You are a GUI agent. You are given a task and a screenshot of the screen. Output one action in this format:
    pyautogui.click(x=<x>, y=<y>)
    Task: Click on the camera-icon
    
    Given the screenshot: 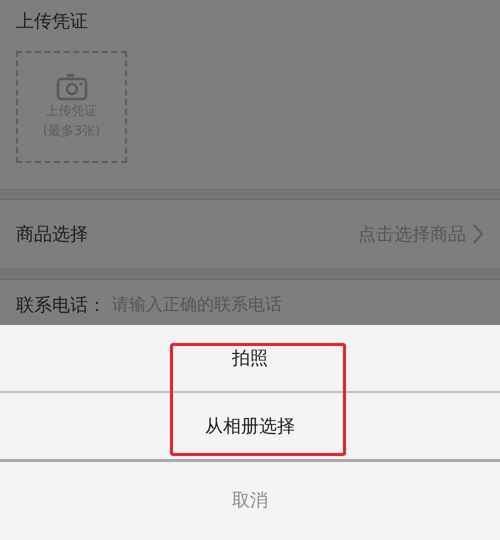 What is the action you would take?
    pyautogui.click(x=72, y=87)
    